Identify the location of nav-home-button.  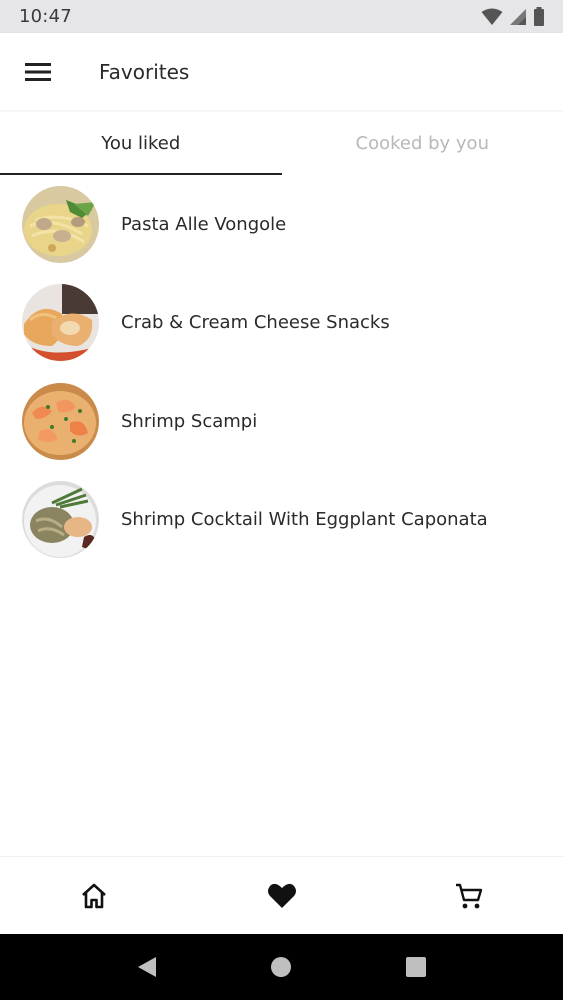
(94, 895).